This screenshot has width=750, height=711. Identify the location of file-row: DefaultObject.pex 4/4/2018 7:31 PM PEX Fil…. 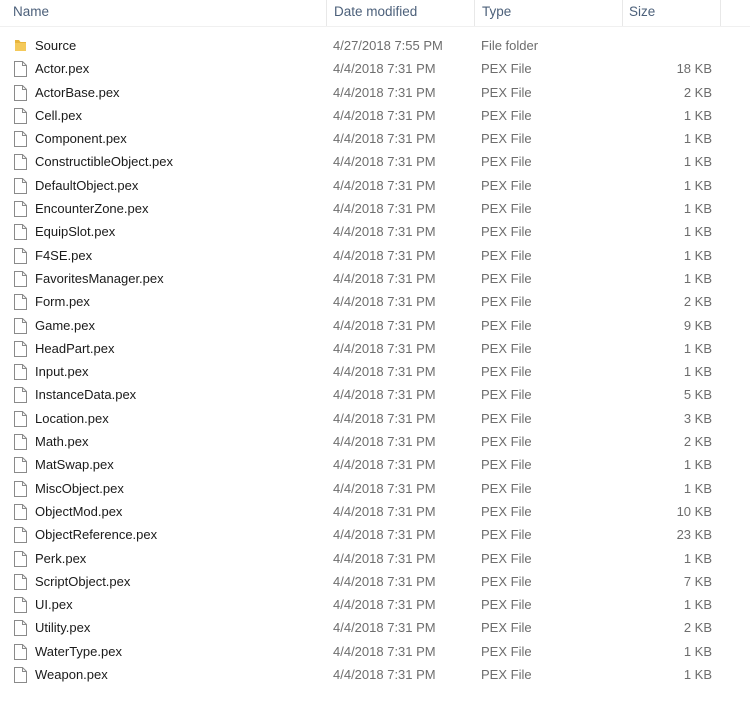
(375, 185).